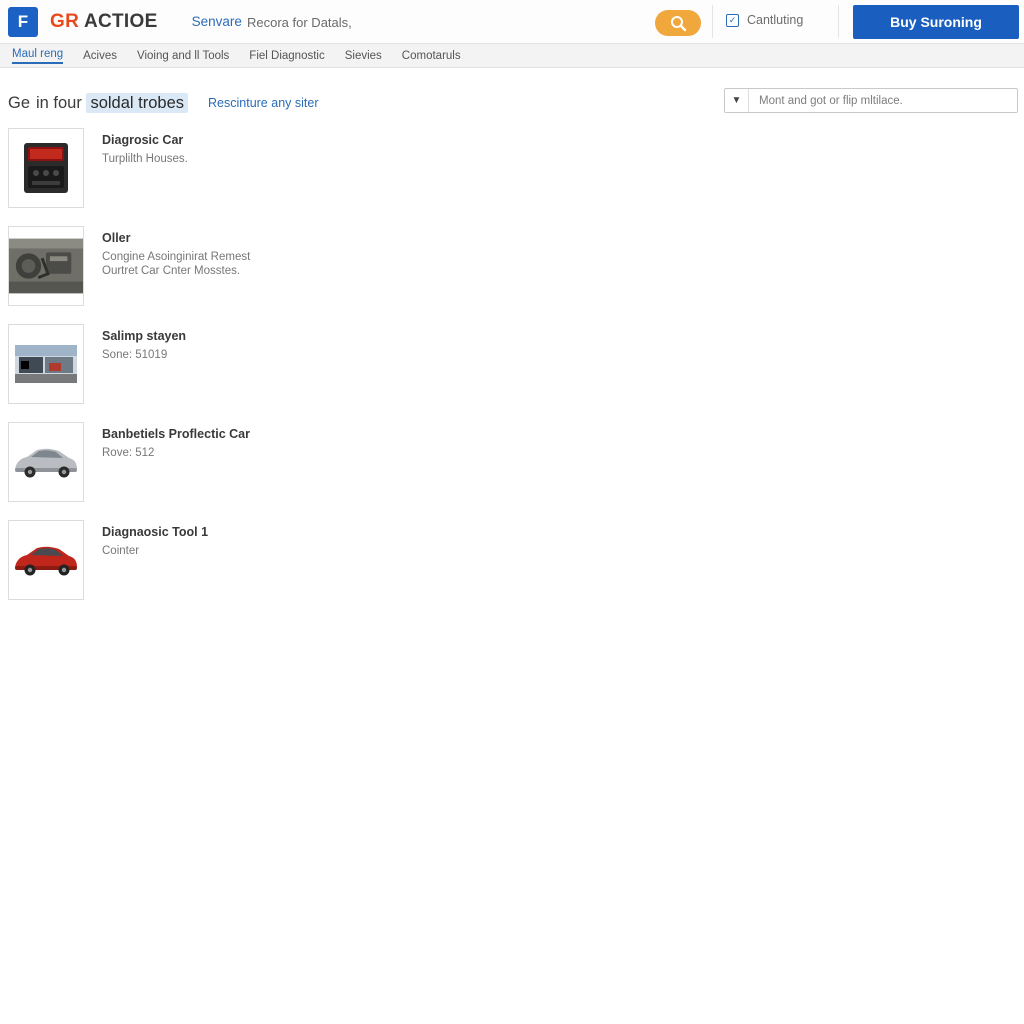 This screenshot has width=1024, height=1024. I want to click on list-item: Banbetiels Proflectic Car Rove: 512, so click(512, 466).